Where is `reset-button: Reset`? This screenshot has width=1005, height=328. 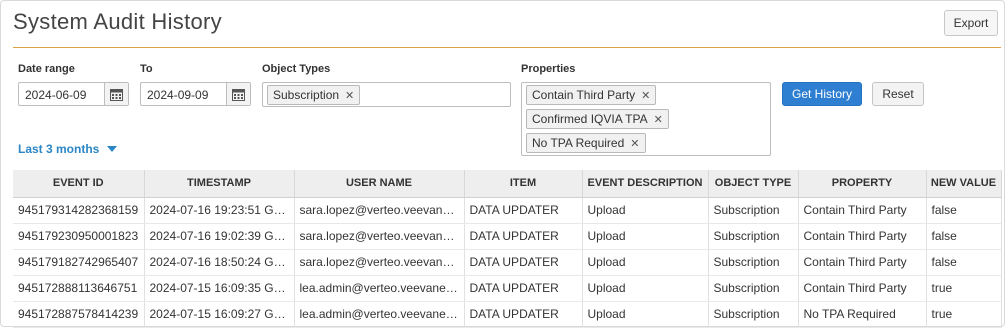
reset-button: Reset is located at coordinates (898, 94).